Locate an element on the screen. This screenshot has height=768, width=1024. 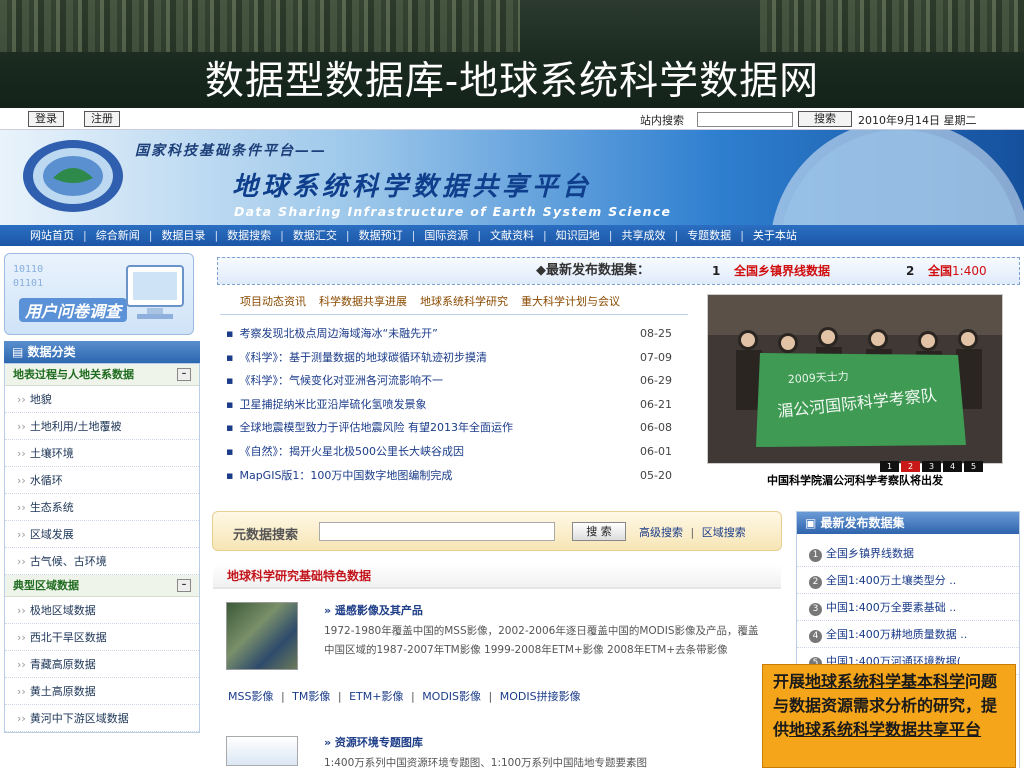
featured-link: MSS影像 is located at coordinates (250, 696).